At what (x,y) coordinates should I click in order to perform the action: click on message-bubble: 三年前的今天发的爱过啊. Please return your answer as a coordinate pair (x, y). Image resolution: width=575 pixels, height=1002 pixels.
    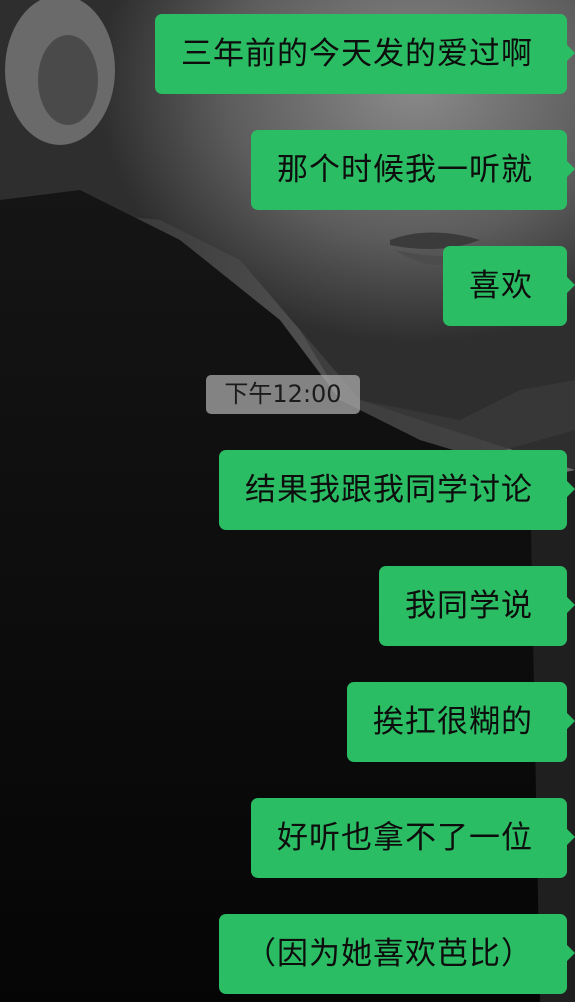
    Looking at the image, I should click on (365, 54).